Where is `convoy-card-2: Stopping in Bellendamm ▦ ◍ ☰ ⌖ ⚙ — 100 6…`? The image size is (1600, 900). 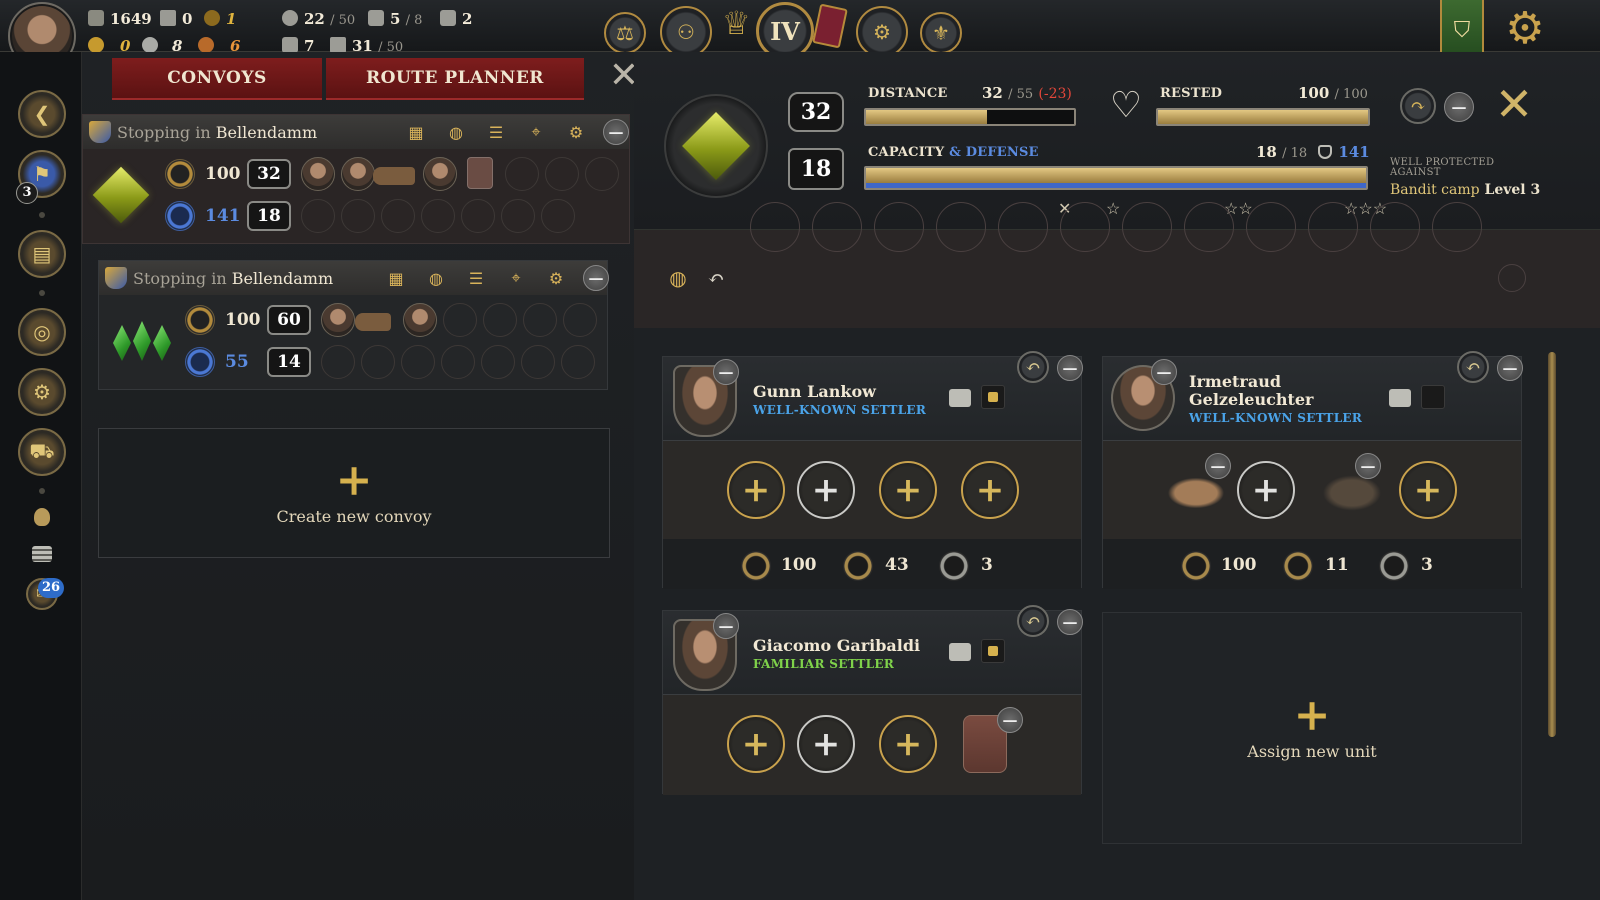 convoy-card-2: Stopping in Bellendamm ▦ ◍ ☰ ⌖ ⚙ — 100 6… is located at coordinates (353, 325).